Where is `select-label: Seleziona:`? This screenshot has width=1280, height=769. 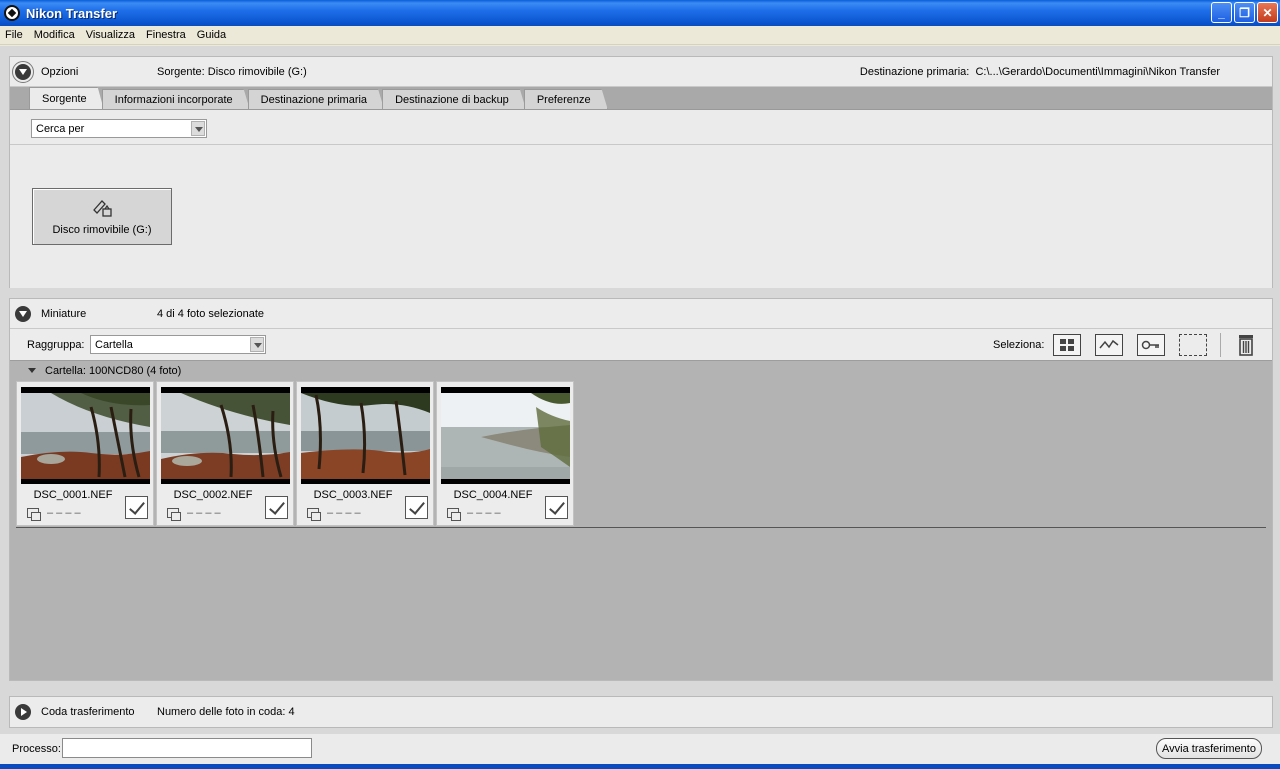
select-label: Seleziona: is located at coordinates (1019, 345).